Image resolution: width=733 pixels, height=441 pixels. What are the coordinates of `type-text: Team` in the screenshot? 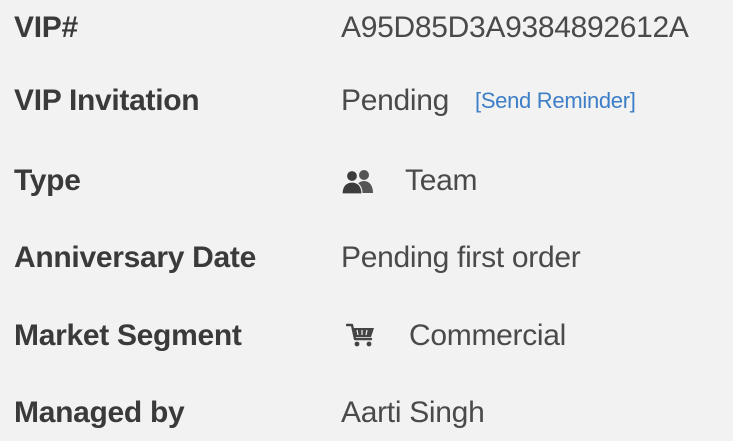 It's located at (441, 180).